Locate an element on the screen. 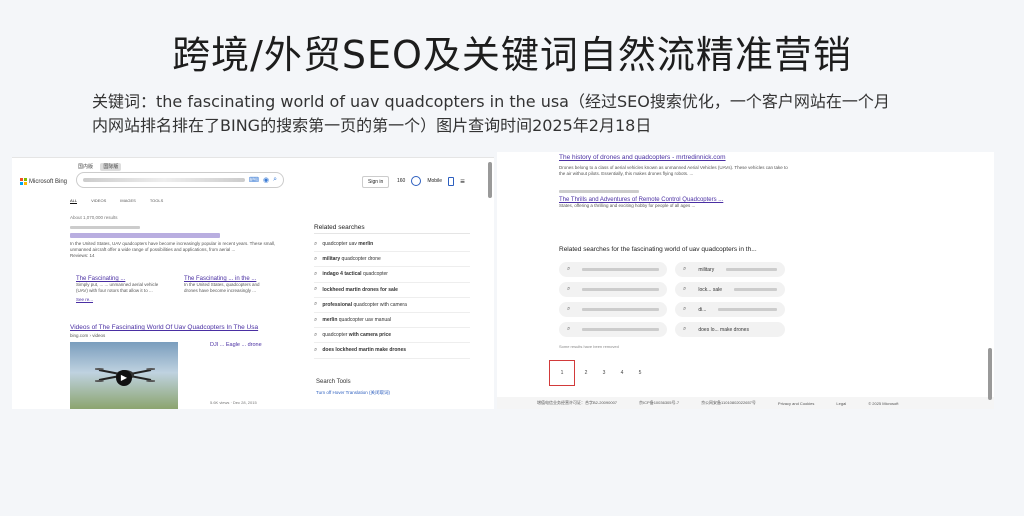  tab-videos: VIDEOS is located at coordinates (98, 201).